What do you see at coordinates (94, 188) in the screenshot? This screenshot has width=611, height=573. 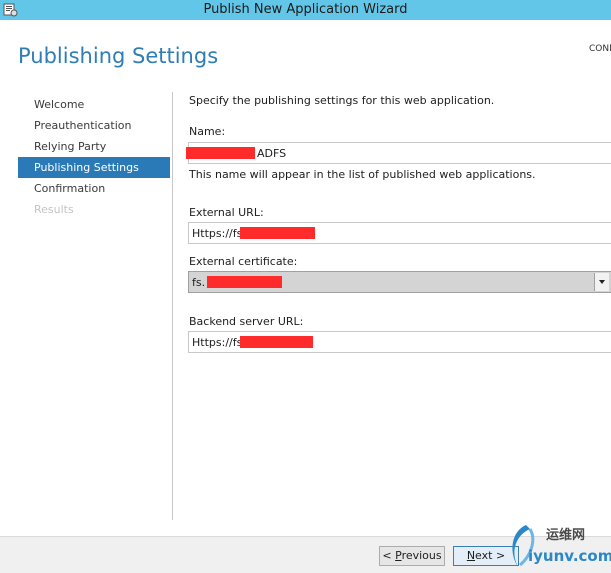 I see `nav-step-confirmation: Confirmation` at bounding box center [94, 188].